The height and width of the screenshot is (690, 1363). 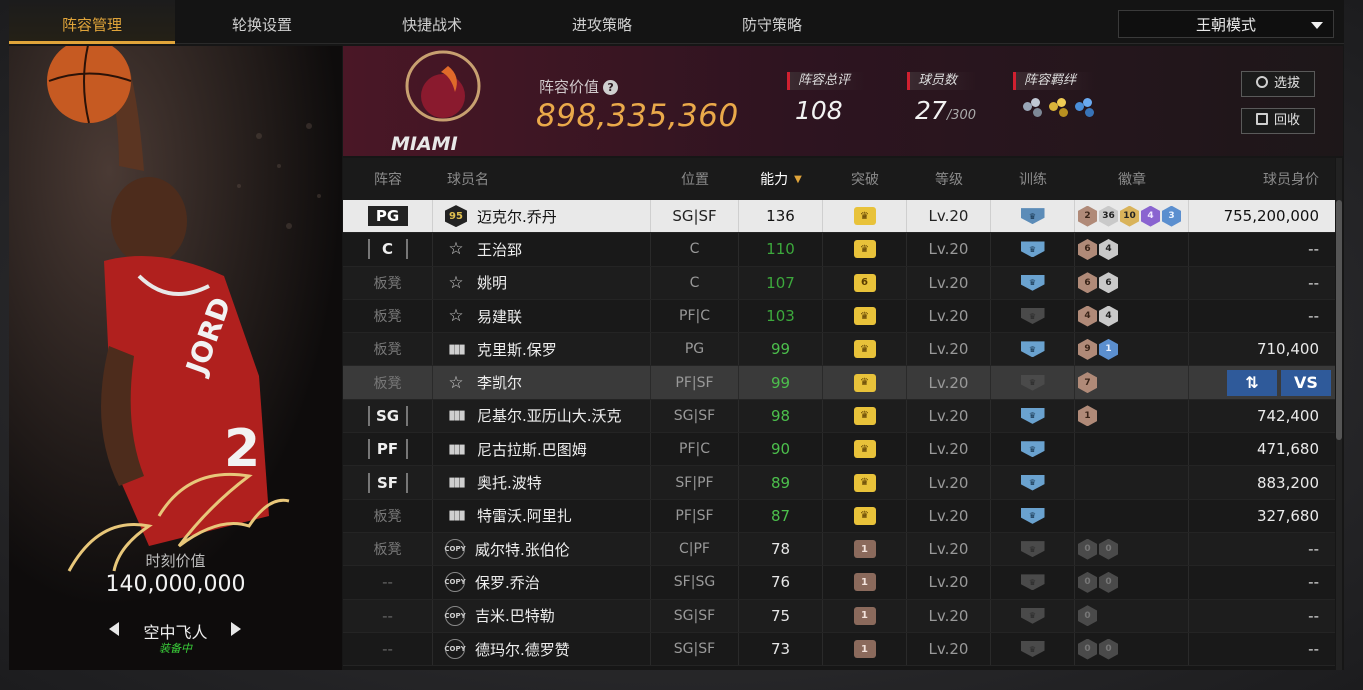 I want to click on player-name: 尼古拉斯.巴图姆, so click(x=532, y=449).